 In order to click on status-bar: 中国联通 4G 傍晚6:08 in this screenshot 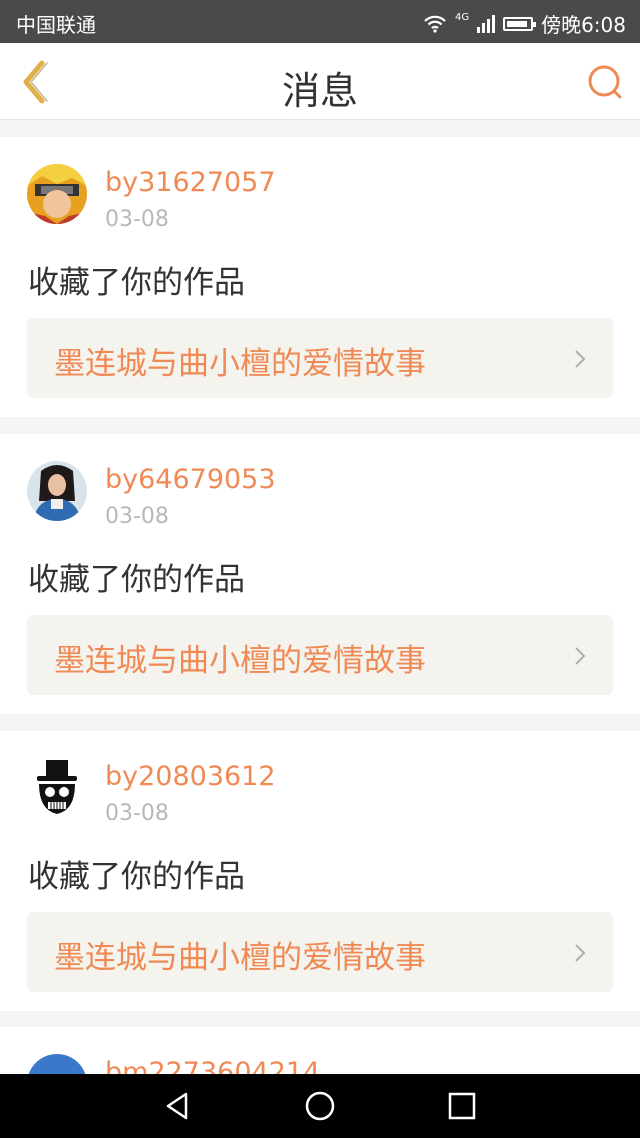, I will do `click(320, 21)`.